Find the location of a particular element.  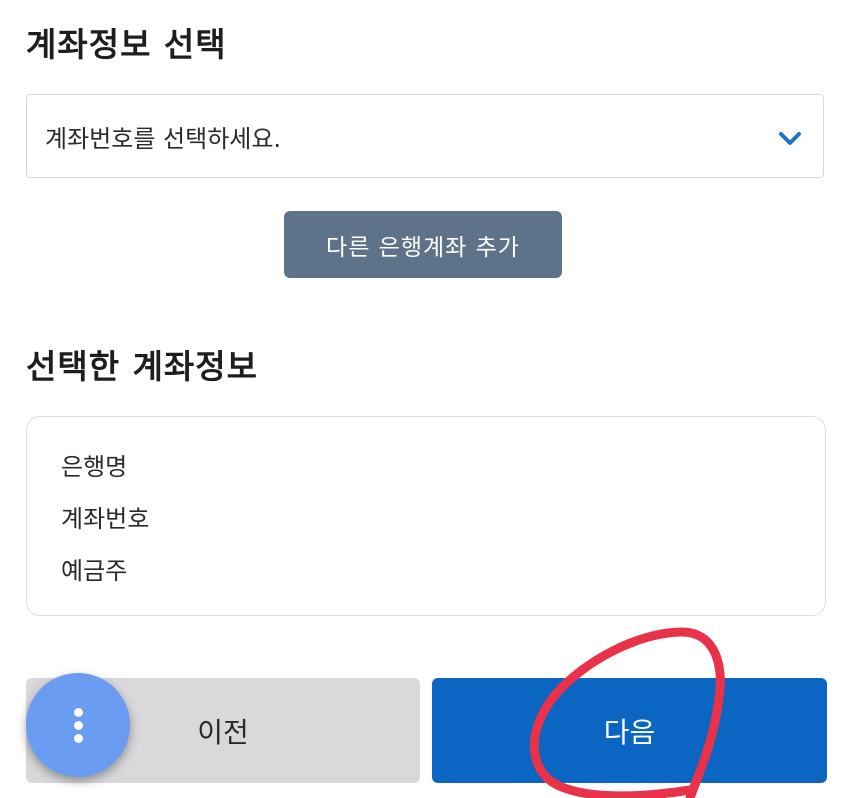

next-button: 다음 is located at coordinates (629, 730).